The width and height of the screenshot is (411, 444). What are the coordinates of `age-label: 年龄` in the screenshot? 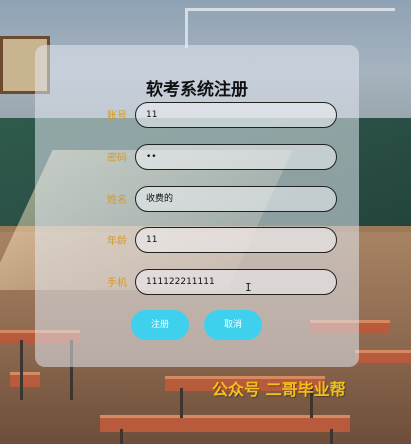 It's located at (117, 241).